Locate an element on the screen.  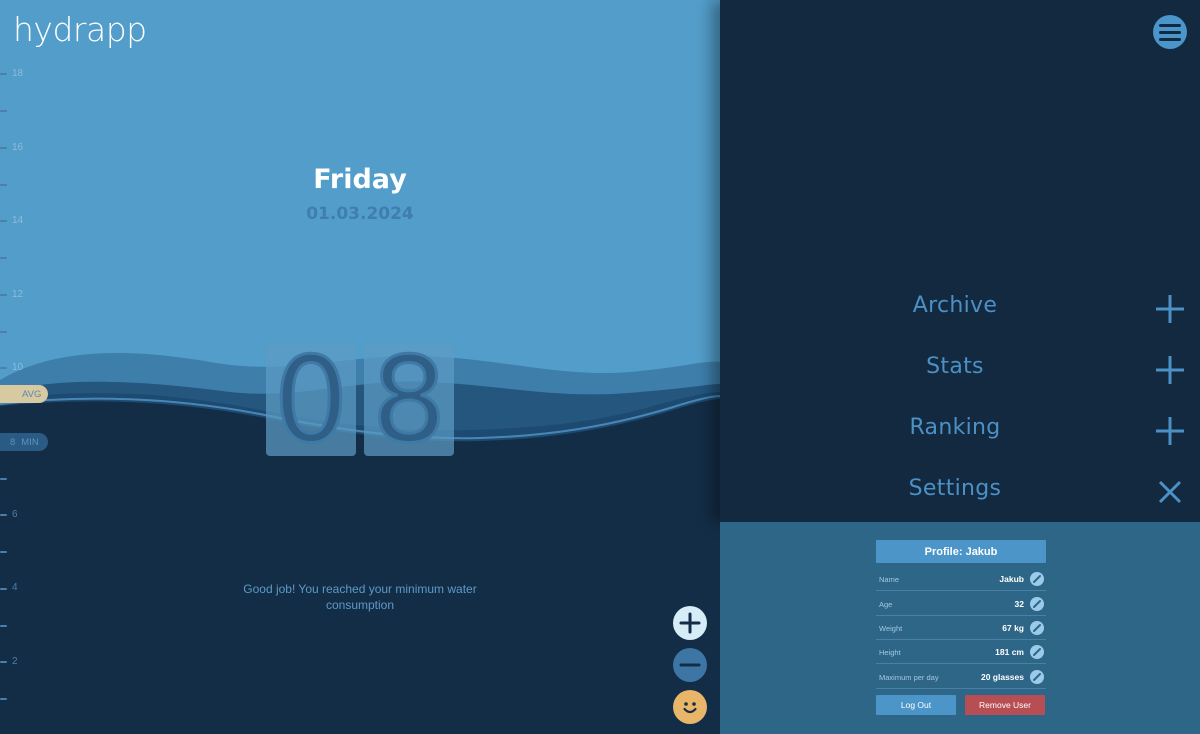
field-value: 32 is located at coordinates (1019, 604).